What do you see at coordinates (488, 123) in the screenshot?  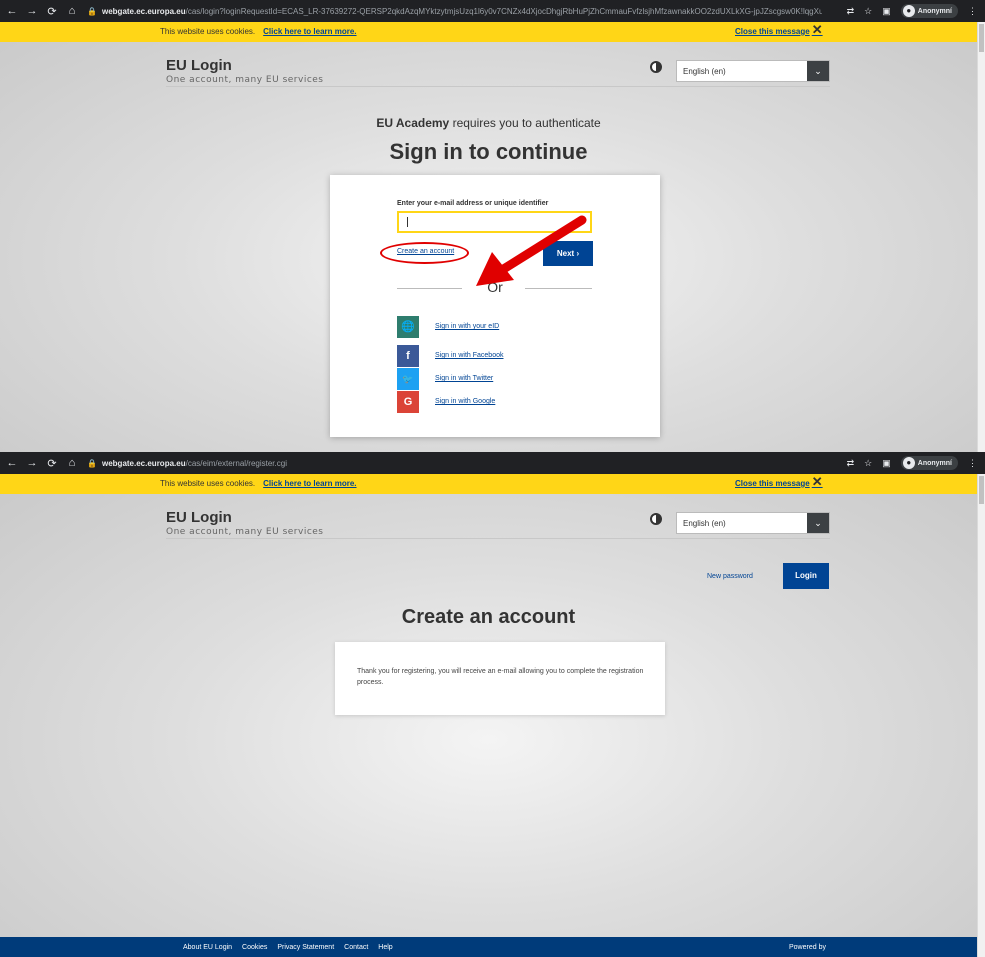 I see `auth-requirement-text: EU Academy requires you to authenticate` at bounding box center [488, 123].